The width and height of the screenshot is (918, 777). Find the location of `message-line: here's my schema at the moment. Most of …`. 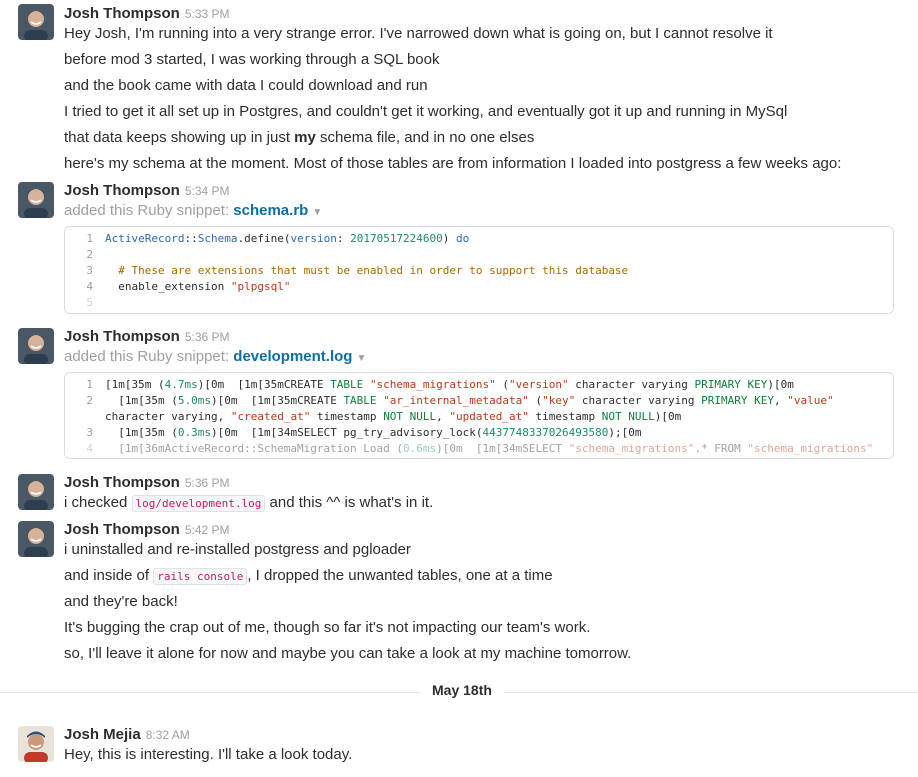

message-line: here's my schema at the moment. Most of … is located at coordinates (453, 163).